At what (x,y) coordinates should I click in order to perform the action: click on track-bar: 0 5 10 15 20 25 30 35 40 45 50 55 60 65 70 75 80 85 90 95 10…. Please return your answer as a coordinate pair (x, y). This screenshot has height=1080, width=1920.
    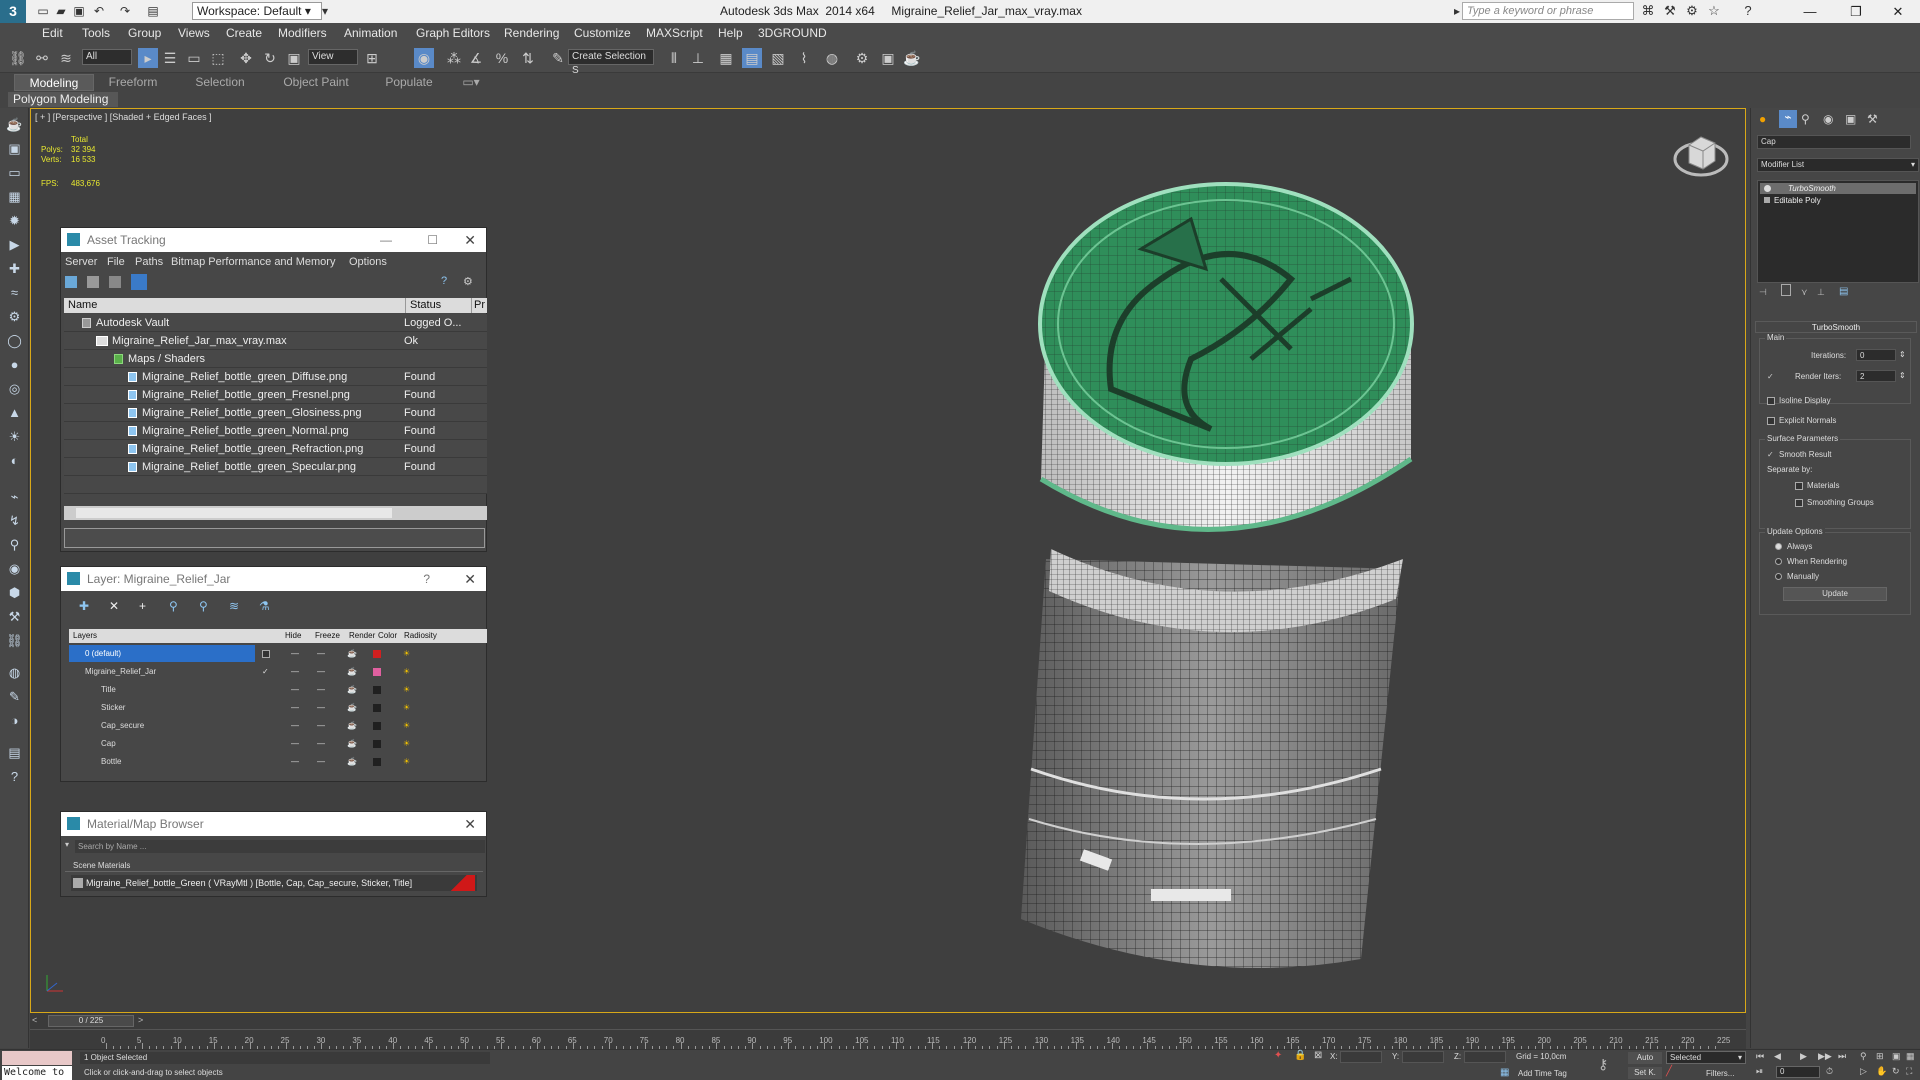
    Looking at the image, I should click on (888, 1039).